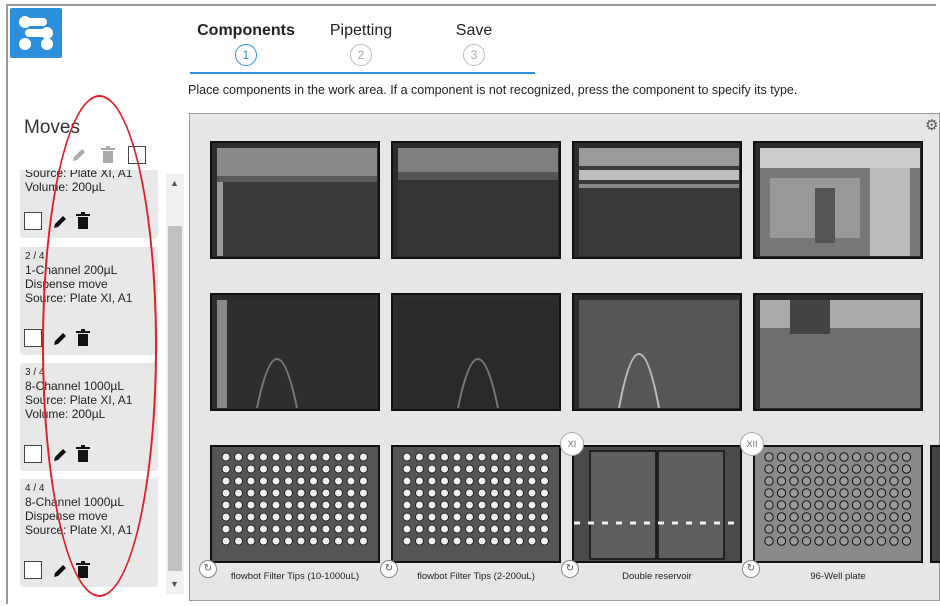 The image size is (940, 606). What do you see at coordinates (838, 504) in the screenshot?
I see `component-96-well-plate` at bounding box center [838, 504].